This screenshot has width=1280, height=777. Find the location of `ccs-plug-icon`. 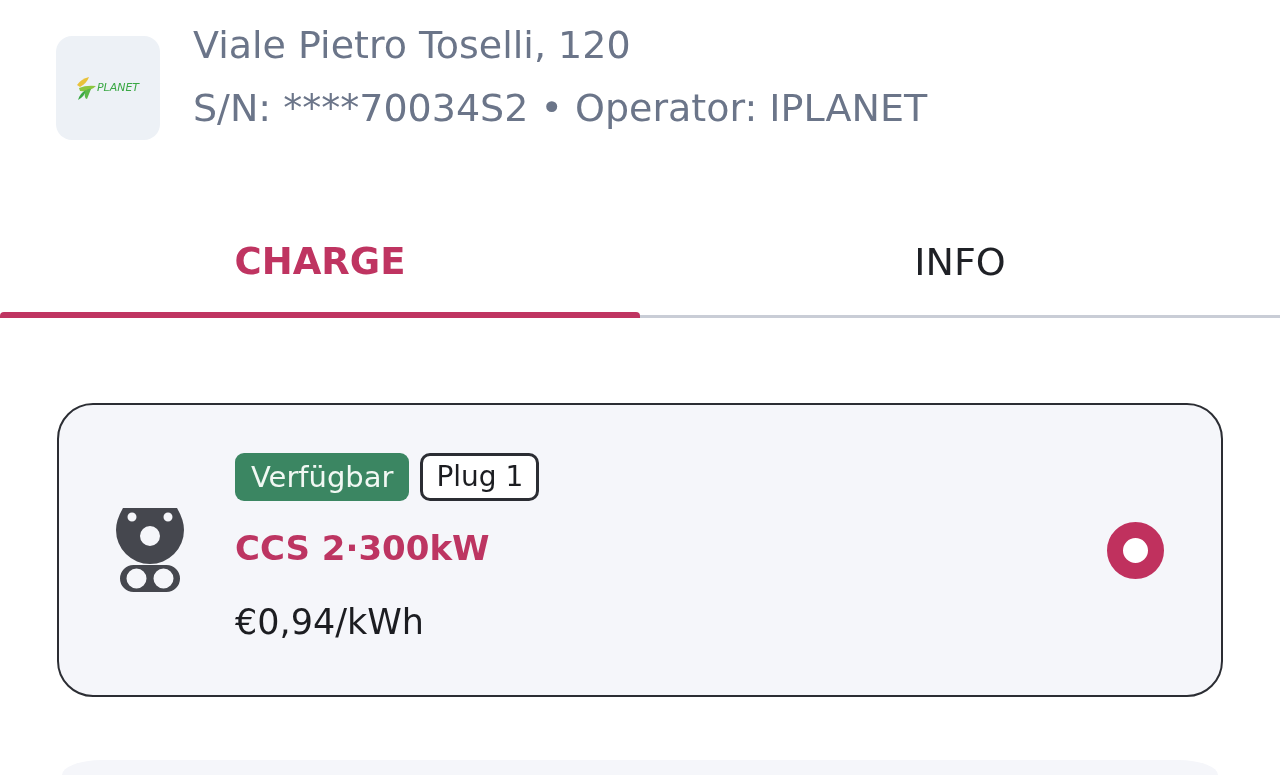

ccs-plug-icon is located at coordinates (150, 550).